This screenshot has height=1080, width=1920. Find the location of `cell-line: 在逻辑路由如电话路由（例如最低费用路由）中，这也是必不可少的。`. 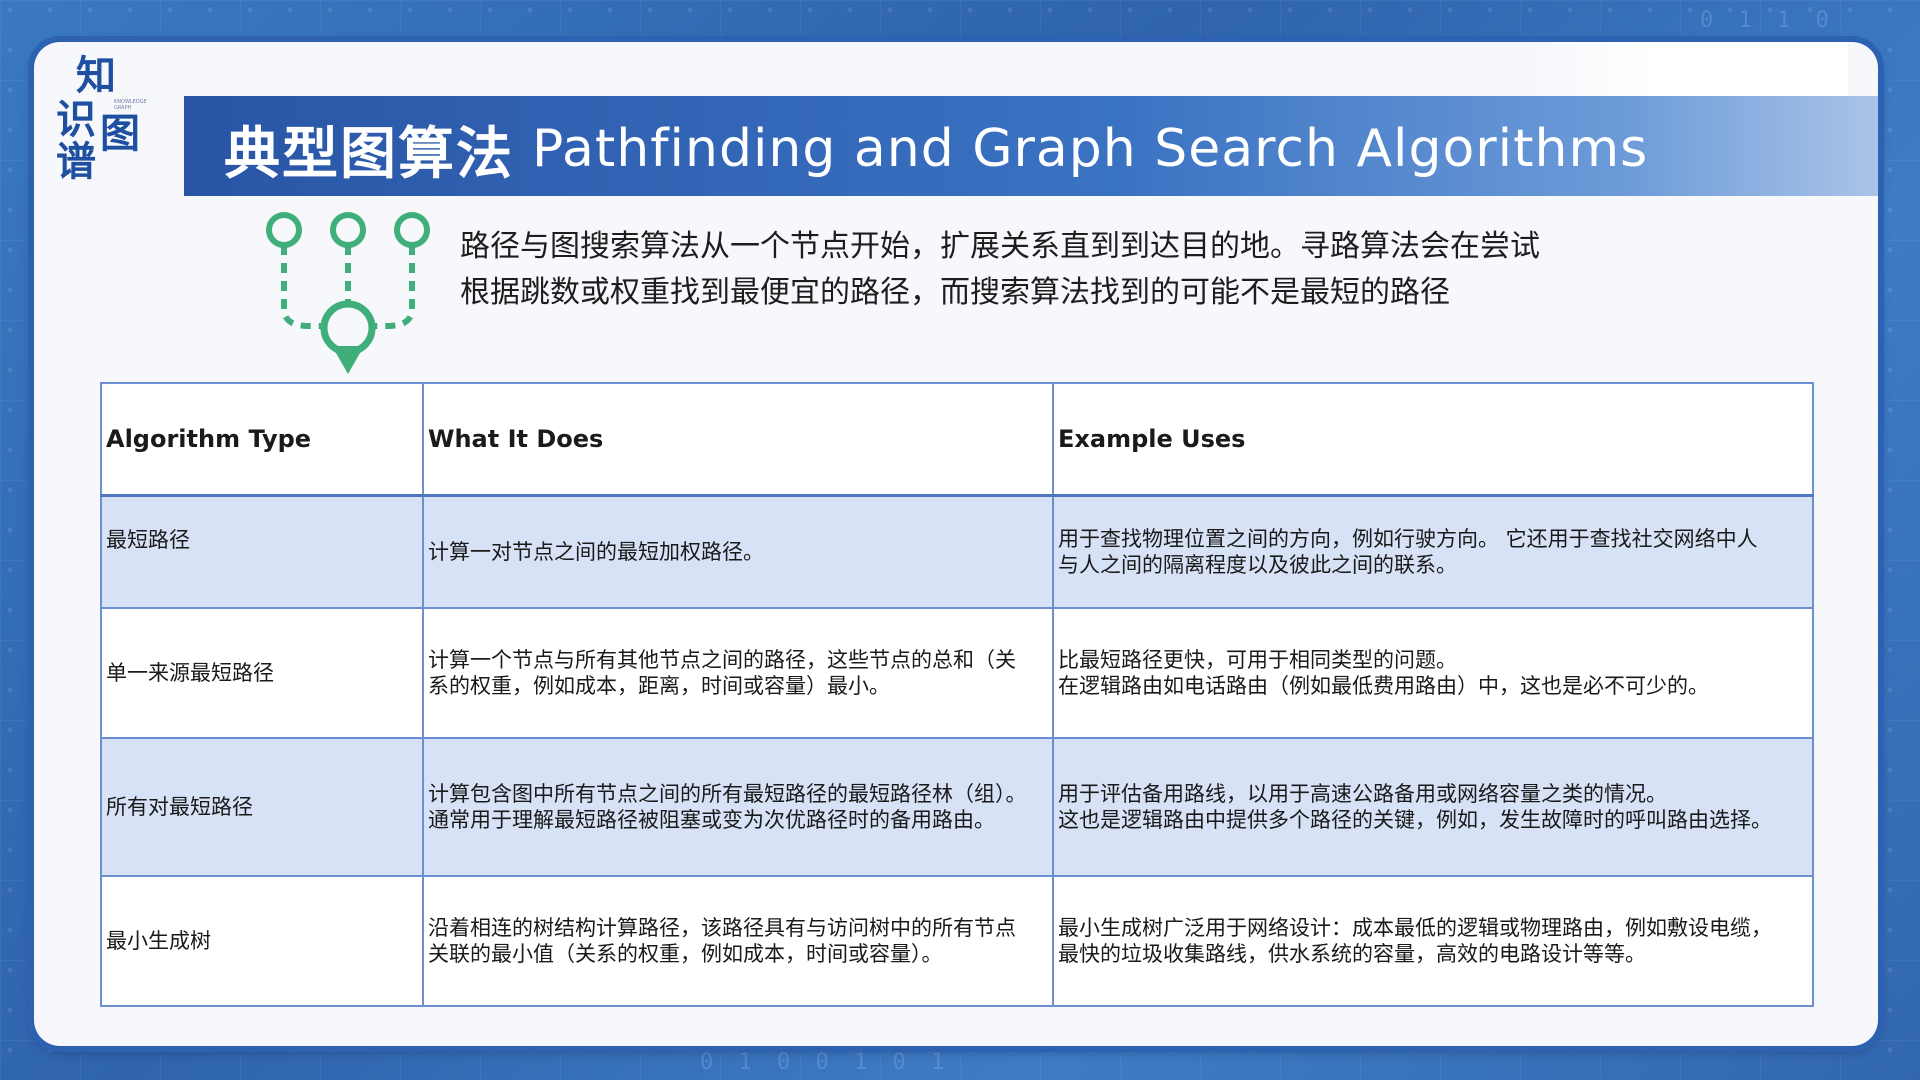

cell-line: 在逻辑路由如电话路由（例如最低费用路由）中，这也是必不可少的。 is located at coordinates (1383, 685).